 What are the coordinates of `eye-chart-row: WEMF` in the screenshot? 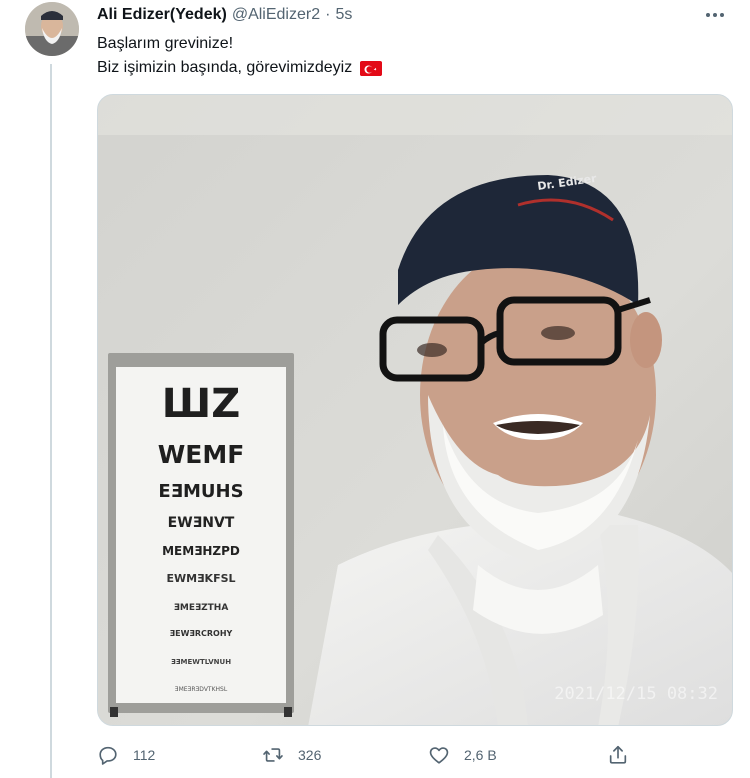 It's located at (201, 454).